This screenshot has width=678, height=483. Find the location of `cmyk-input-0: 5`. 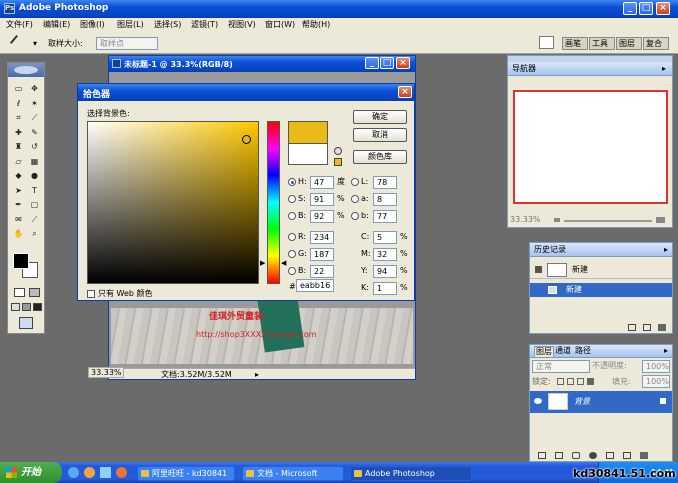

cmyk-input-0: 5 is located at coordinates (385, 237).